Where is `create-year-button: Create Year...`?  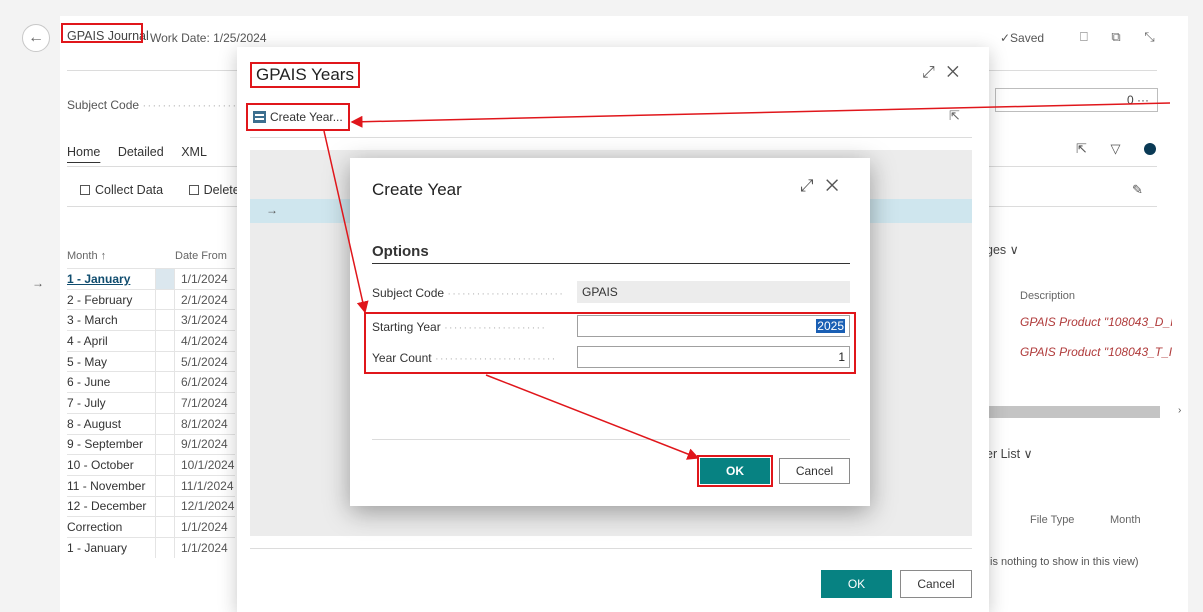 create-year-button: Create Year... is located at coordinates (298, 117).